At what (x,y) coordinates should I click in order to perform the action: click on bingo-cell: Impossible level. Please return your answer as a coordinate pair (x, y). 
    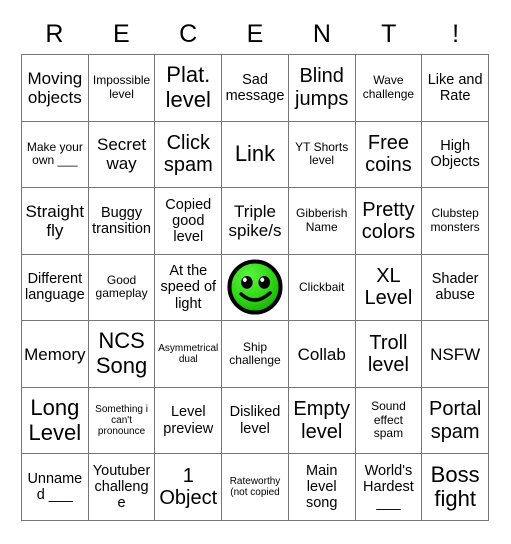
    Looking at the image, I should click on (122, 88).